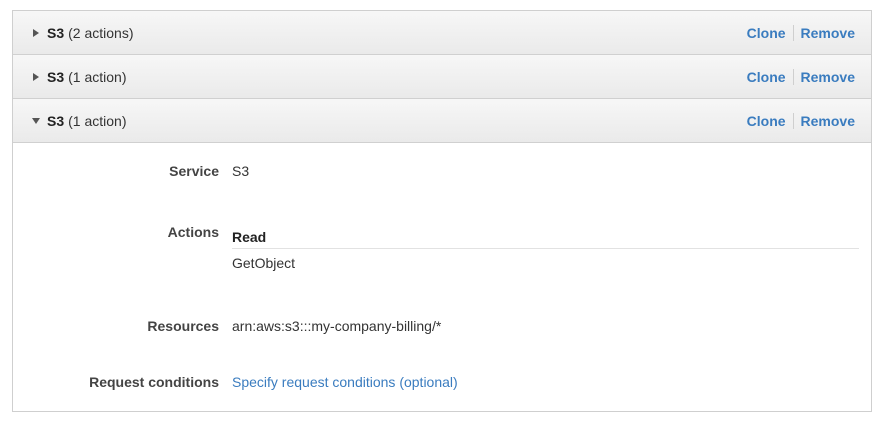 The height and width of the screenshot is (432, 880). Describe the element at coordinates (36, 121) in the screenshot. I see `caret-down-icon` at that location.